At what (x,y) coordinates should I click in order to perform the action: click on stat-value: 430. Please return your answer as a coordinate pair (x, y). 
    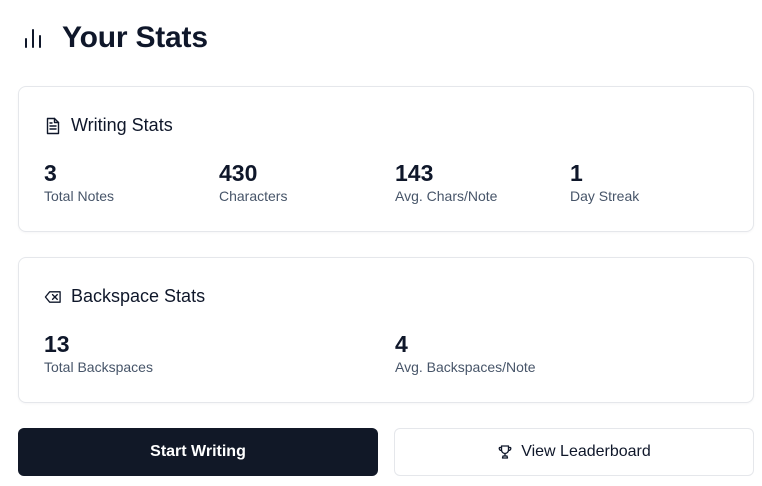
    Looking at the image, I should click on (238, 173).